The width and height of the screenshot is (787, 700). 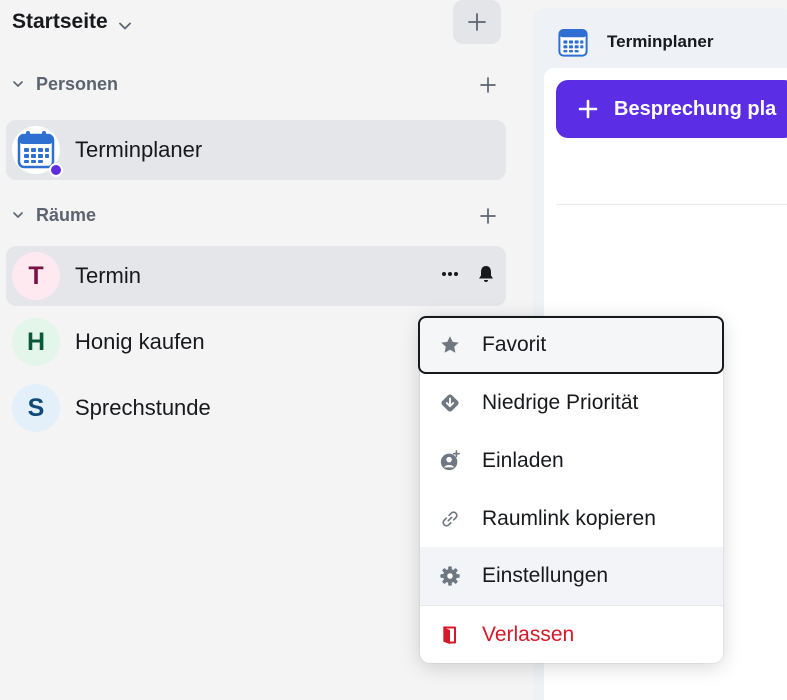 I want to click on panel-title: Terminplaner, so click(x=660, y=41).